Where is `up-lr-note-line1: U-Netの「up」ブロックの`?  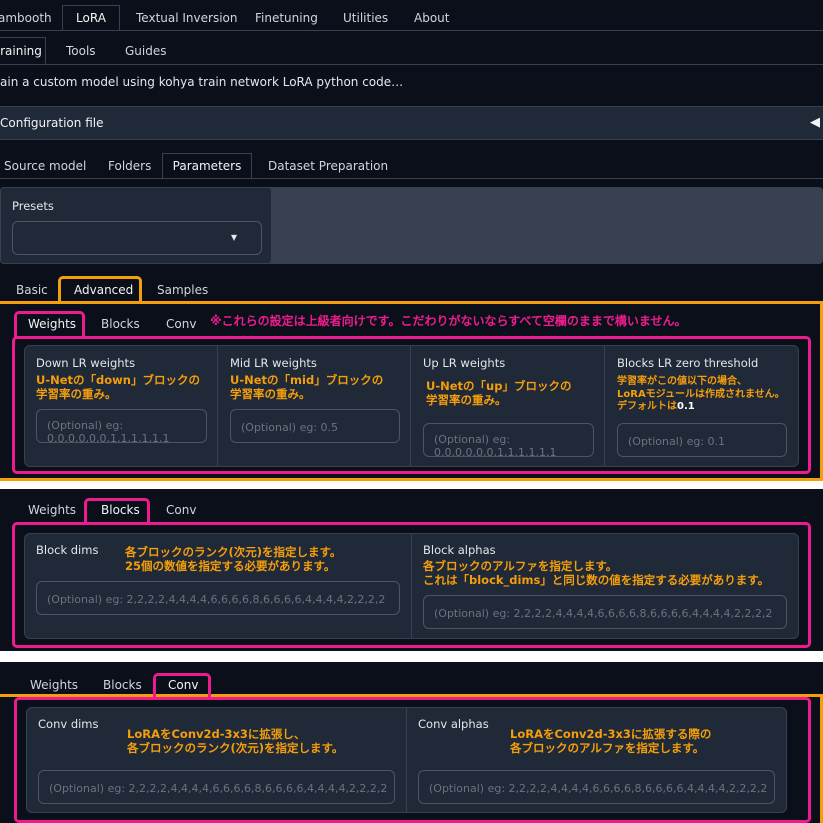
up-lr-note-line1: U-Netの「up」ブロックの is located at coordinates (499, 386).